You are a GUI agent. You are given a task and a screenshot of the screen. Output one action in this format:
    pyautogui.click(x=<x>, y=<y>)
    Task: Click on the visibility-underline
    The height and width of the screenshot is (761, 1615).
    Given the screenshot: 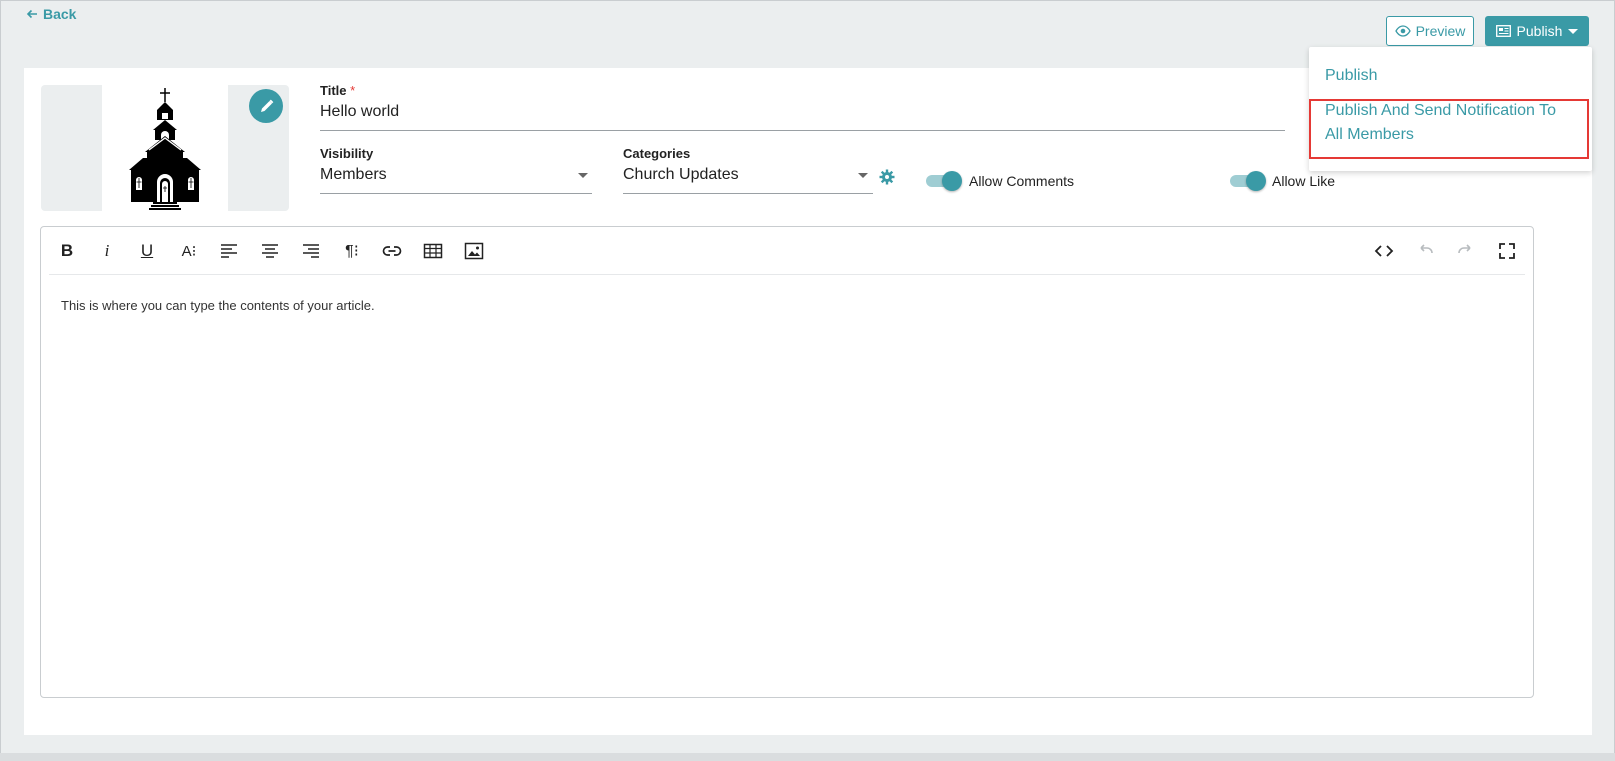 What is the action you would take?
    pyautogui.click(x=456, y=193)
    